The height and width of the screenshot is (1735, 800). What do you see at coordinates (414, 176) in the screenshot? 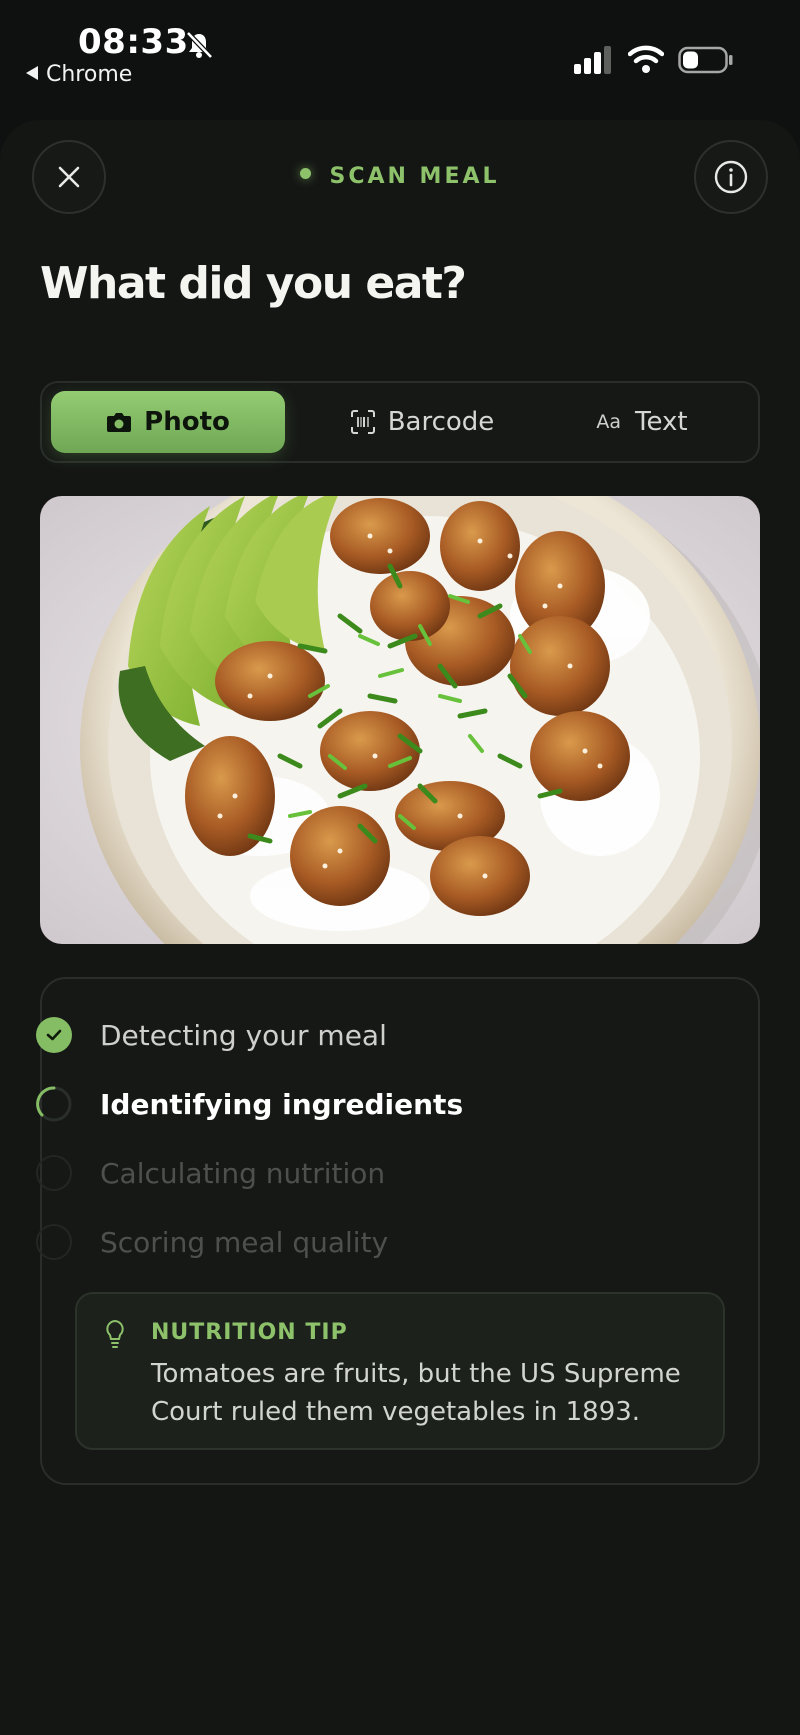
I see `scan-meal-title: SCAN MEAL` at bounding box center [414, 176].